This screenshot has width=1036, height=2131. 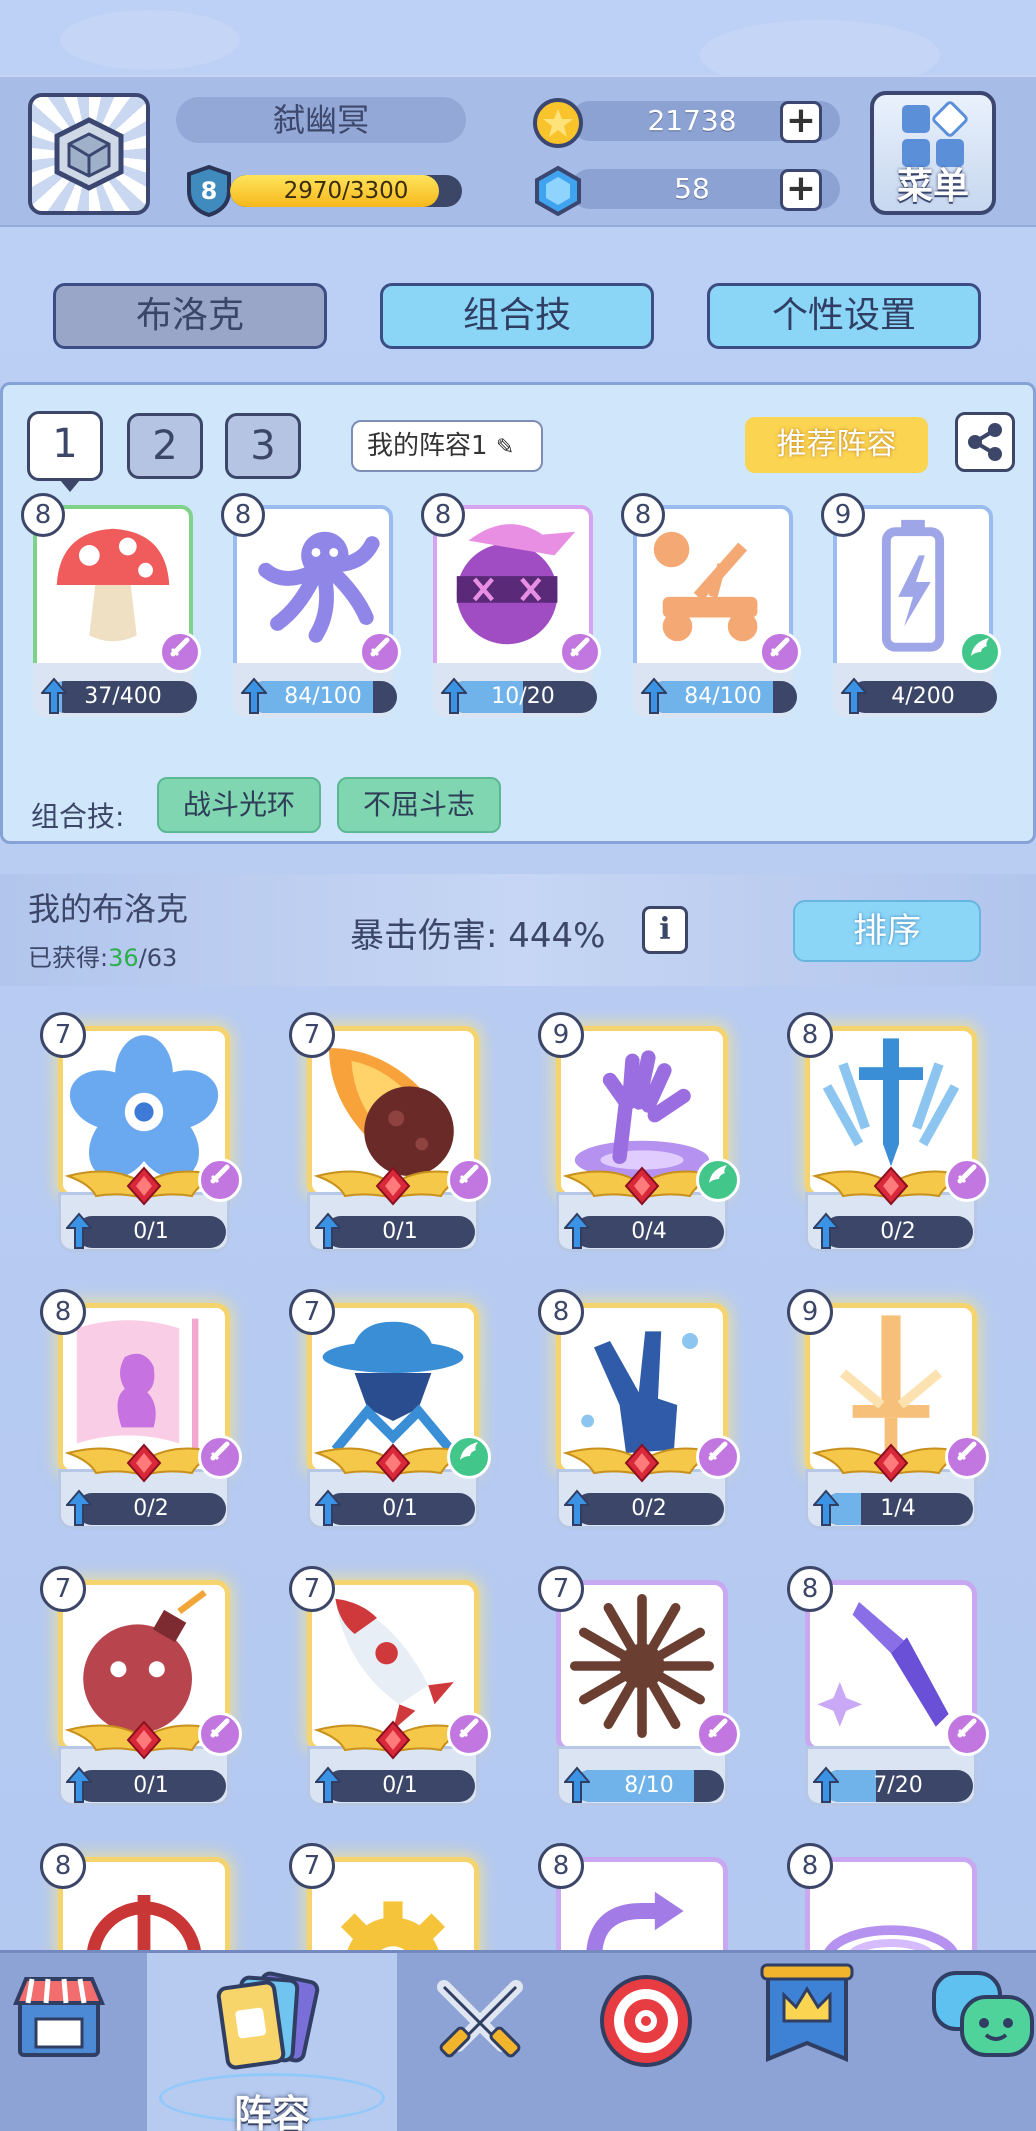 I want to click on share-button, so click(x=985, y=442).